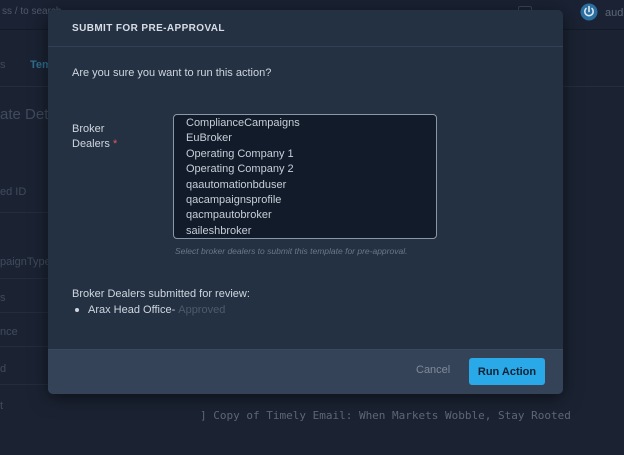 Image resolution: width=624 pixels, height=455 pixels. What do you see at coordinates (77, 310) in the screenshot?
I see `bullet-icon` at bounding box center [77, 310].